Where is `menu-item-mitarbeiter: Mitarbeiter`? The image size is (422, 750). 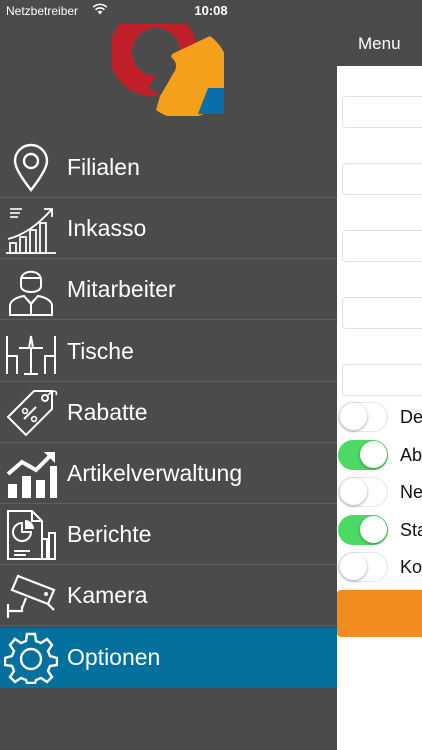
menu-item-mitarbeiter: Mitarbeiter is located at coordinates (168, 290).